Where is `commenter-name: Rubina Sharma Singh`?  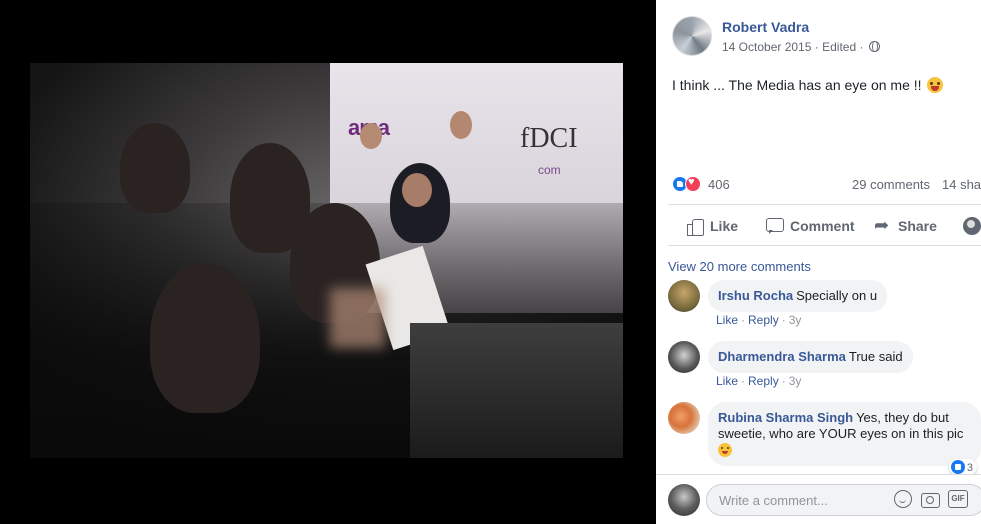
commenter-name: Rubina Sharma Singh is located at coordinates (785, 417).